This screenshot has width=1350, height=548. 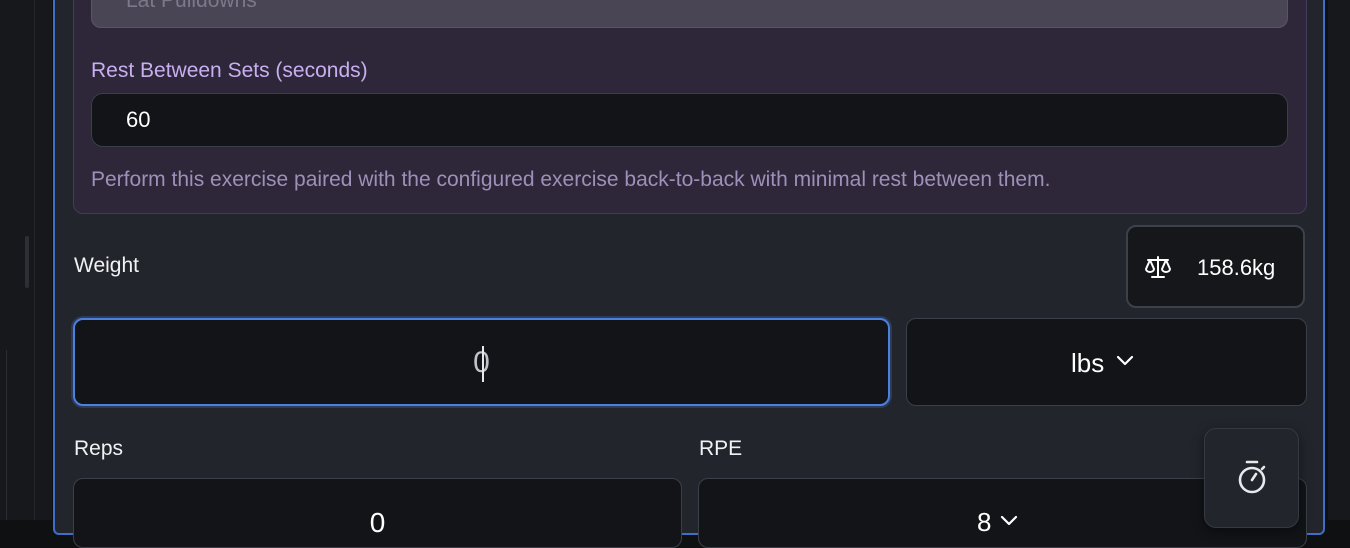 What do you see at coordinates (689, 14) in the screenshot?
I see `superset-exercise-select: Lat Pulldowns` at bounding box center [689, 14].